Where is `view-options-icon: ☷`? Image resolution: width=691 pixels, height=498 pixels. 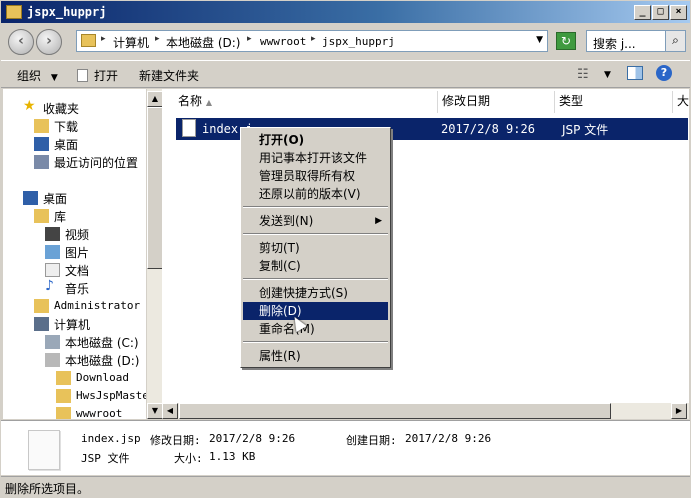 view-options-icon: ☷ is located at coordinates (583, 74).